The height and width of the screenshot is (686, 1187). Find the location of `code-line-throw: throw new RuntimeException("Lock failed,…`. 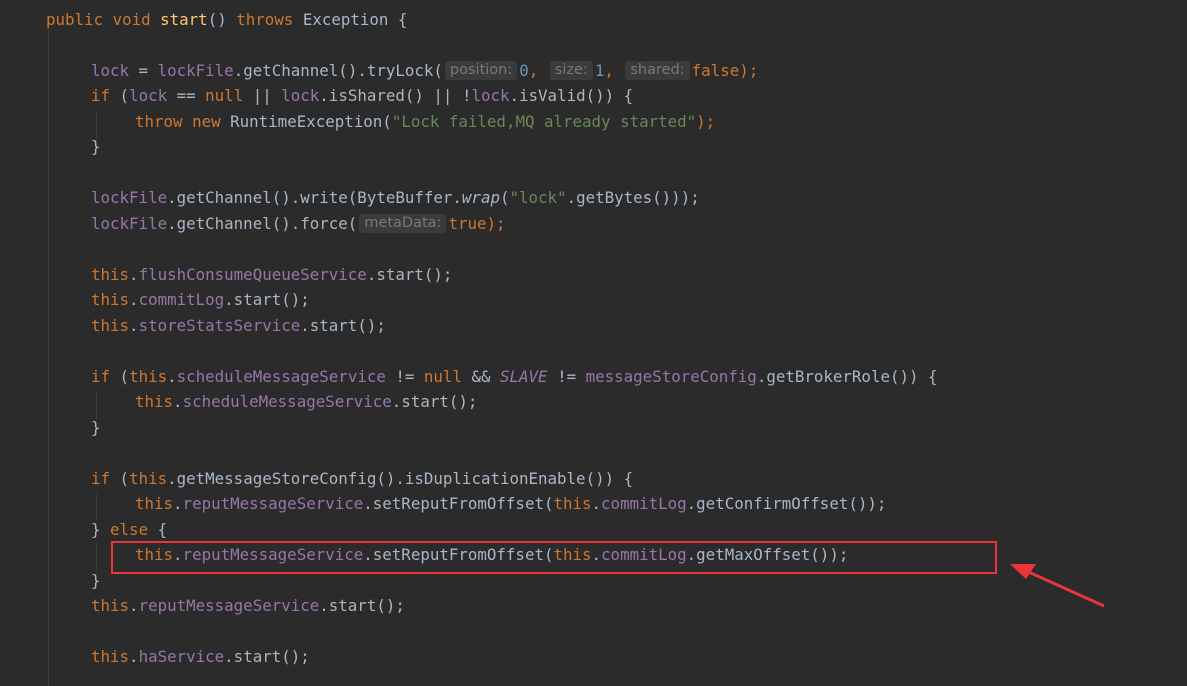

code-line-throw: throw new RuntimeException("Lock failed,… is located at coordinates (425, 122).